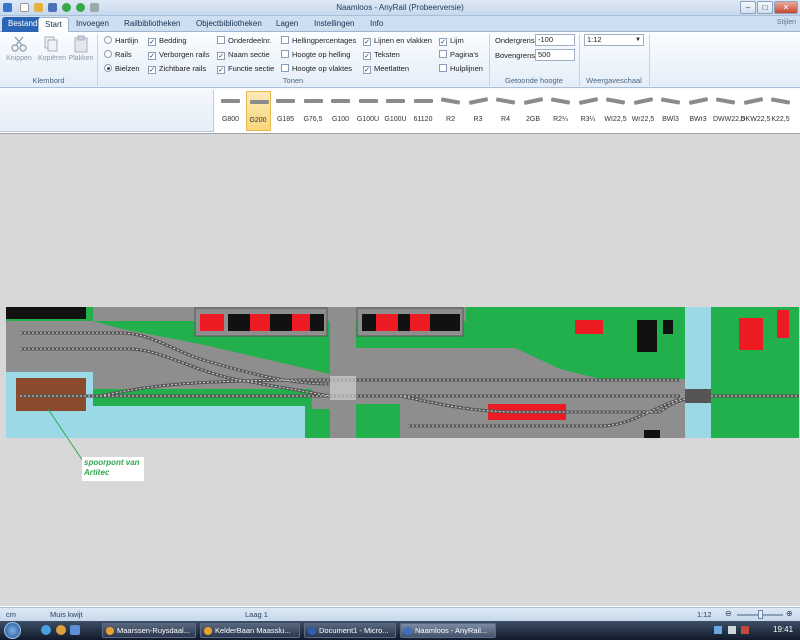 Image resolution: width=800 pixels, height=640 pixels. What do you see at coordinates (287, 24) in the screenshot?
I see `tab-lagen: Lagen` at bounding box center [287, 24].